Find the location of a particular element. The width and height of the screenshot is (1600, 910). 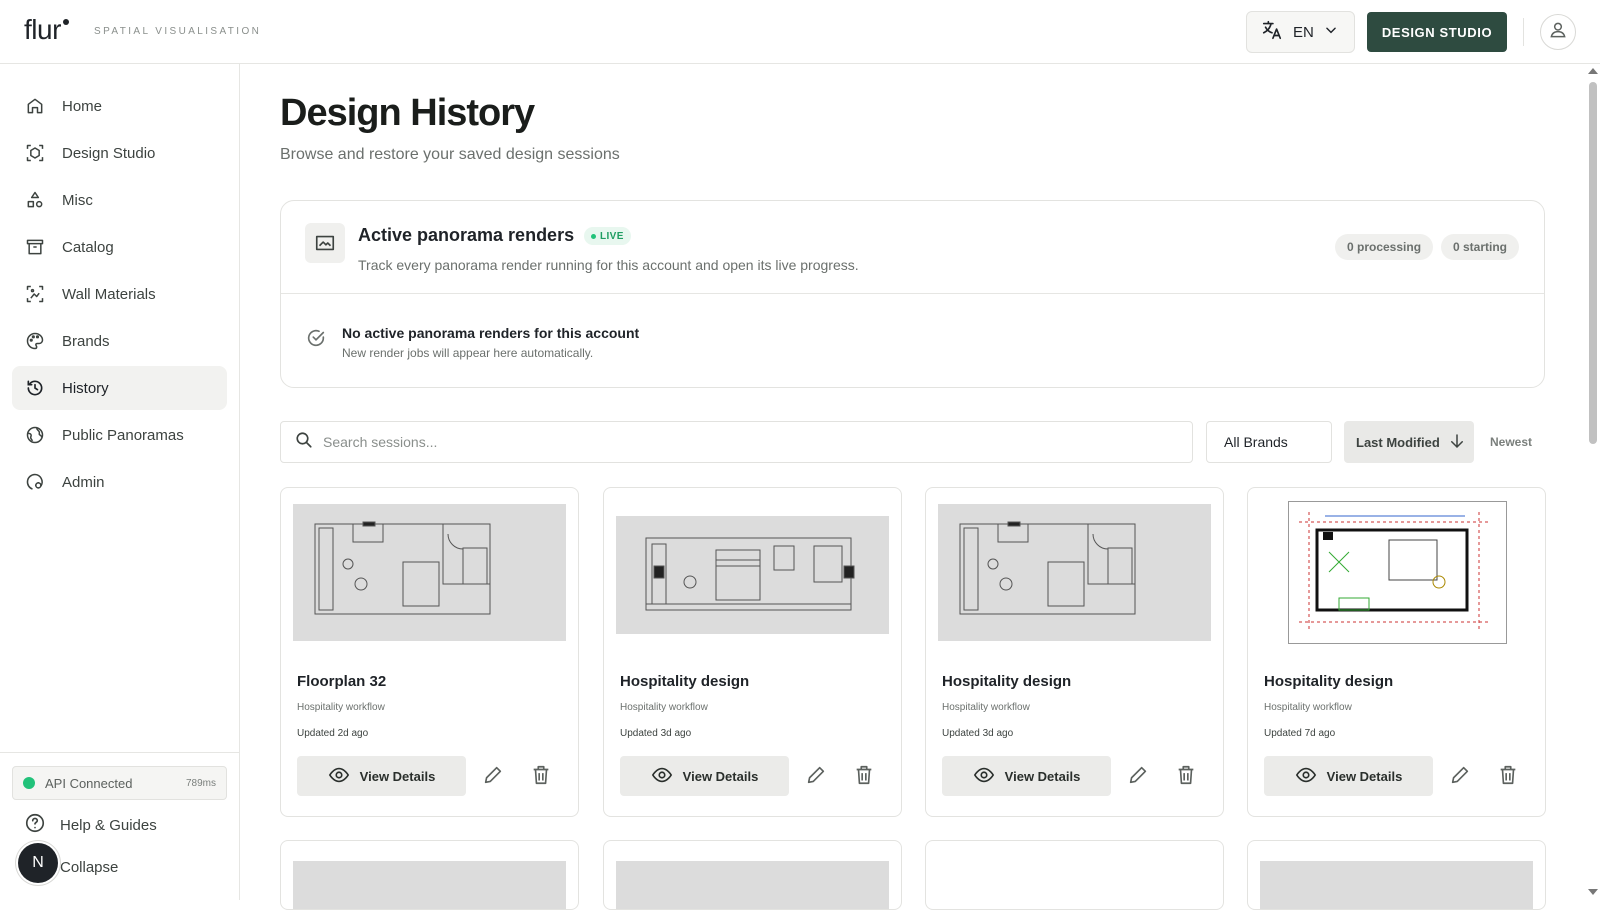

sidebar-item-label: Misc is located at coordinates (77, 200).